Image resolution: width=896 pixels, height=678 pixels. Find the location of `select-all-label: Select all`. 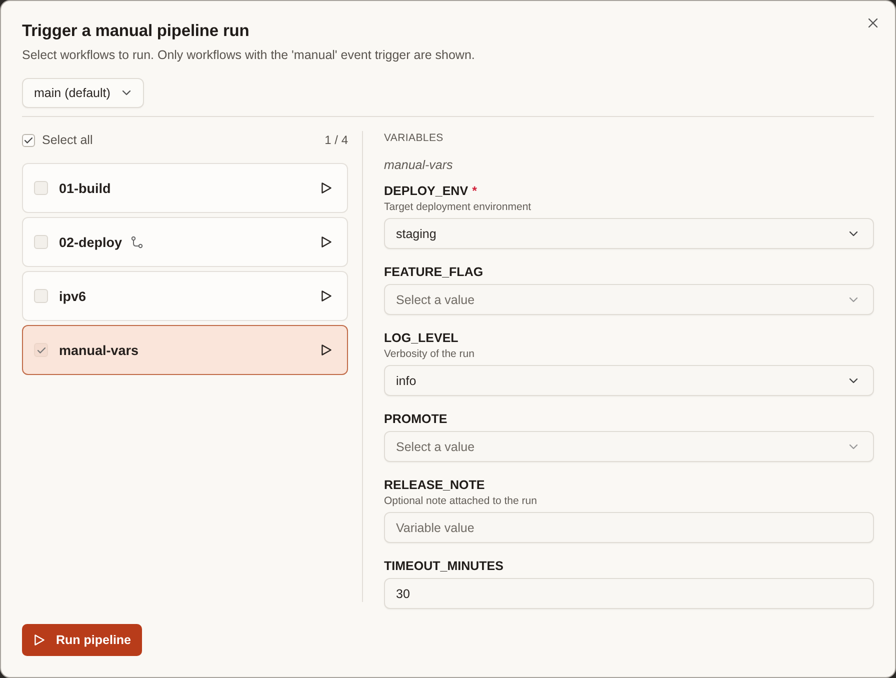

select-all-label: Select all is located at coordinates (67, 140).